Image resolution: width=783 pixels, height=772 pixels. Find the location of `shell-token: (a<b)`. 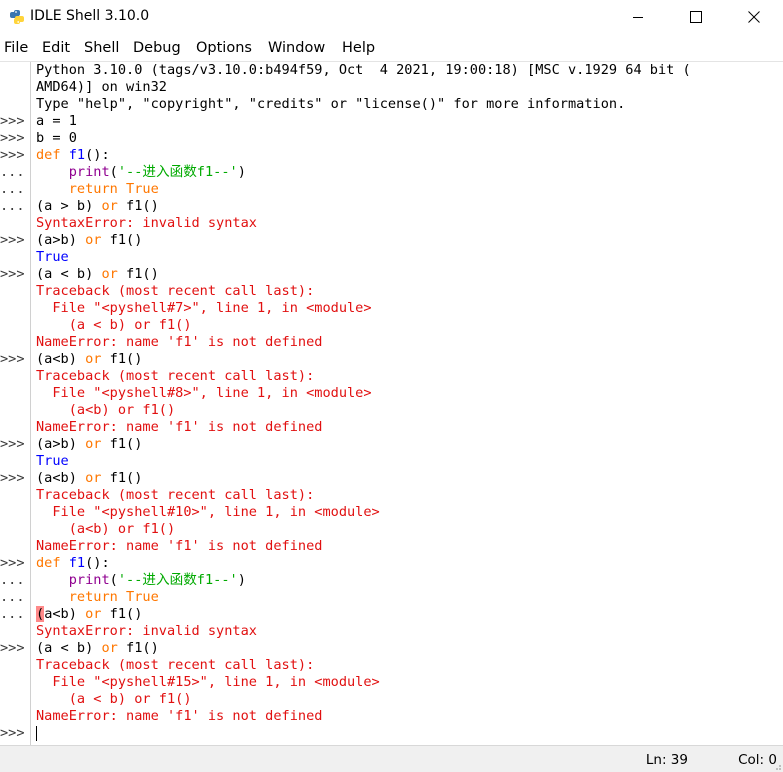

shell-token: (a<b) is located at coordinates (61, 359).